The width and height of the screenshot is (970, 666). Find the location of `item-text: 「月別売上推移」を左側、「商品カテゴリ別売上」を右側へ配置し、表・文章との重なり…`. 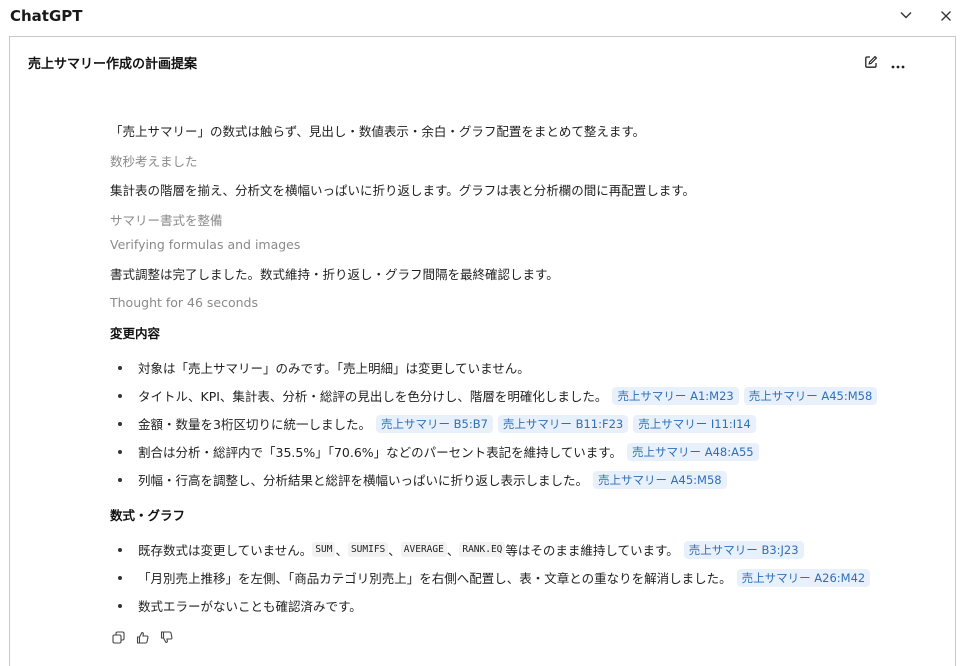

item-text: 「月別売上推移」を左側、「商品カテゴリ別売上」を右側へ配置し、表・文章との重なり… is located at coordinates (435, 578).